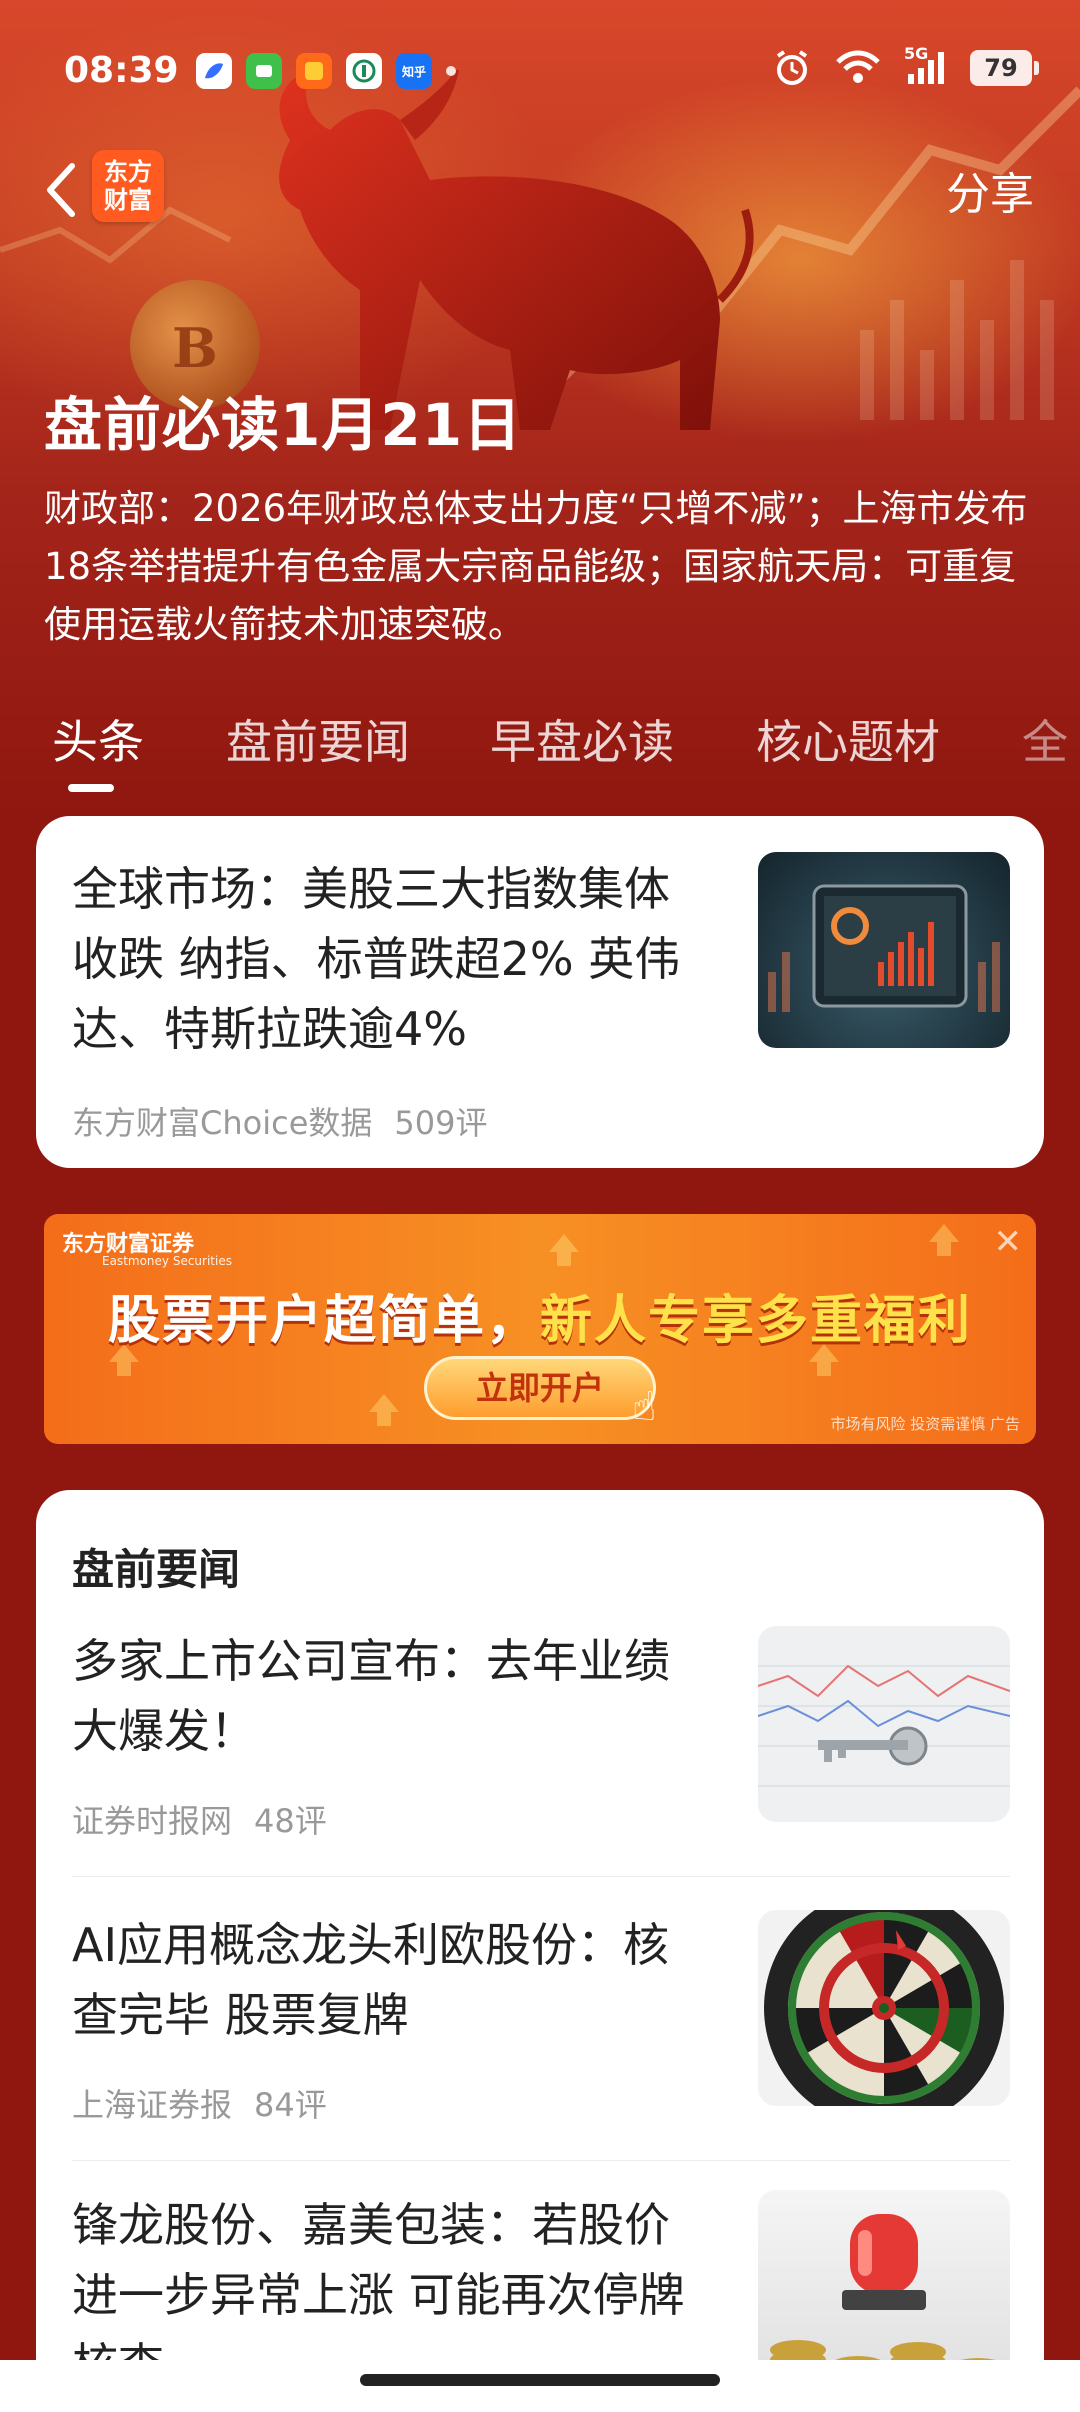 The image size is (1080, 2412). Describe the element at coordinates (152, 2105) in the screenshot. I see `news-source: 上海证券报` at that location.